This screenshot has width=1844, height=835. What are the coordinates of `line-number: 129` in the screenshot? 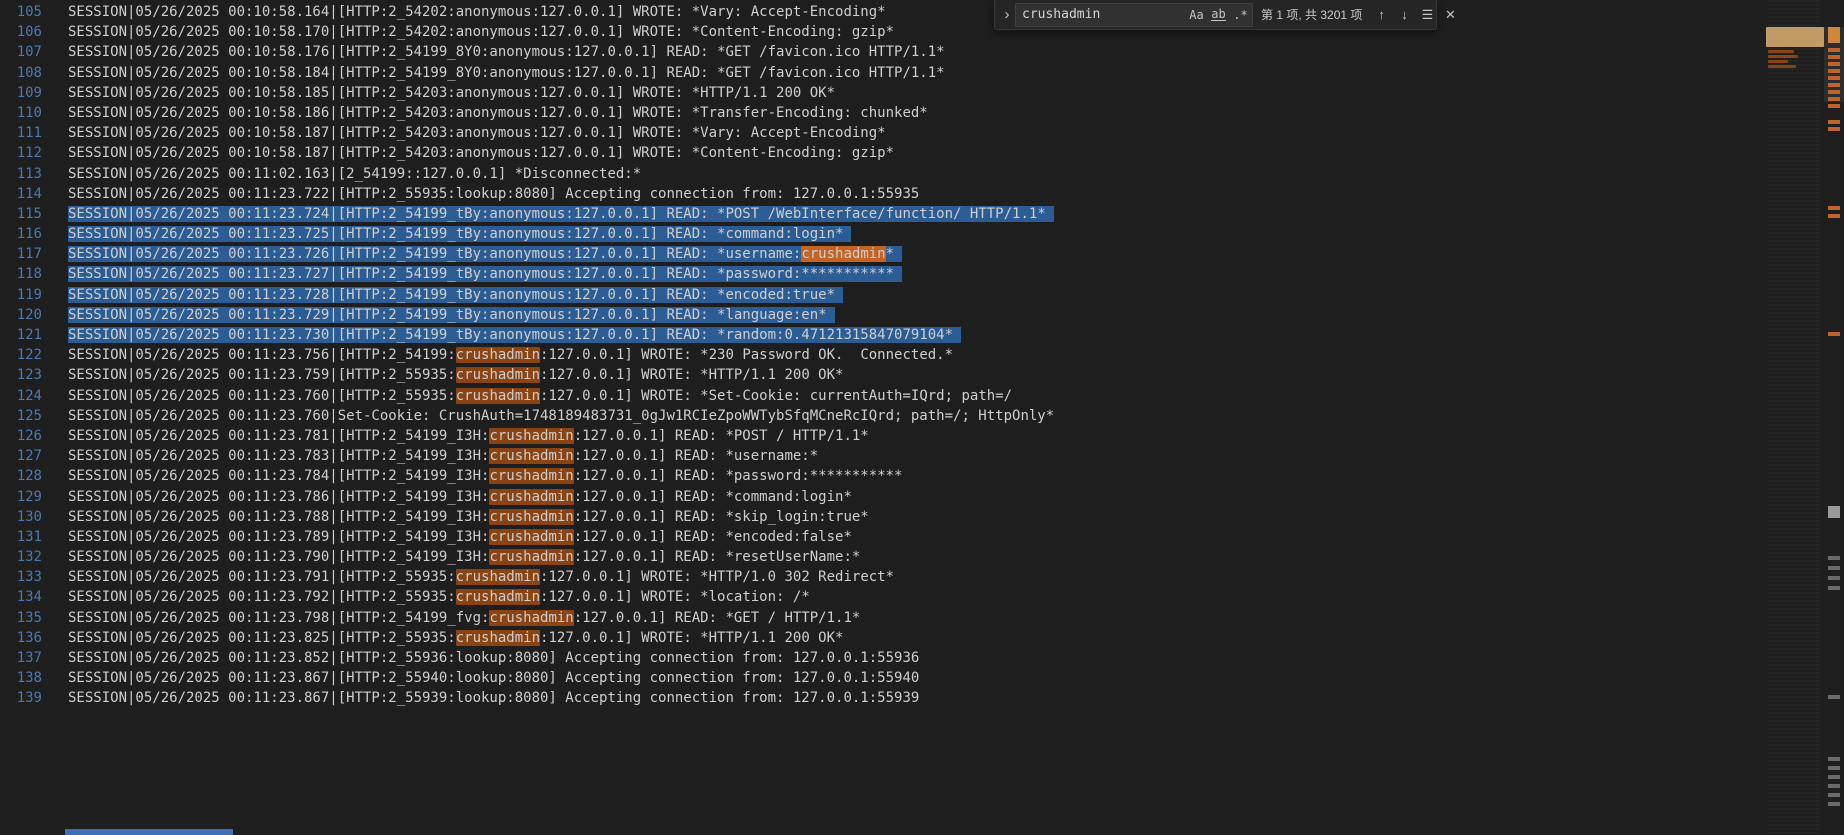 It's located at (34, 497).